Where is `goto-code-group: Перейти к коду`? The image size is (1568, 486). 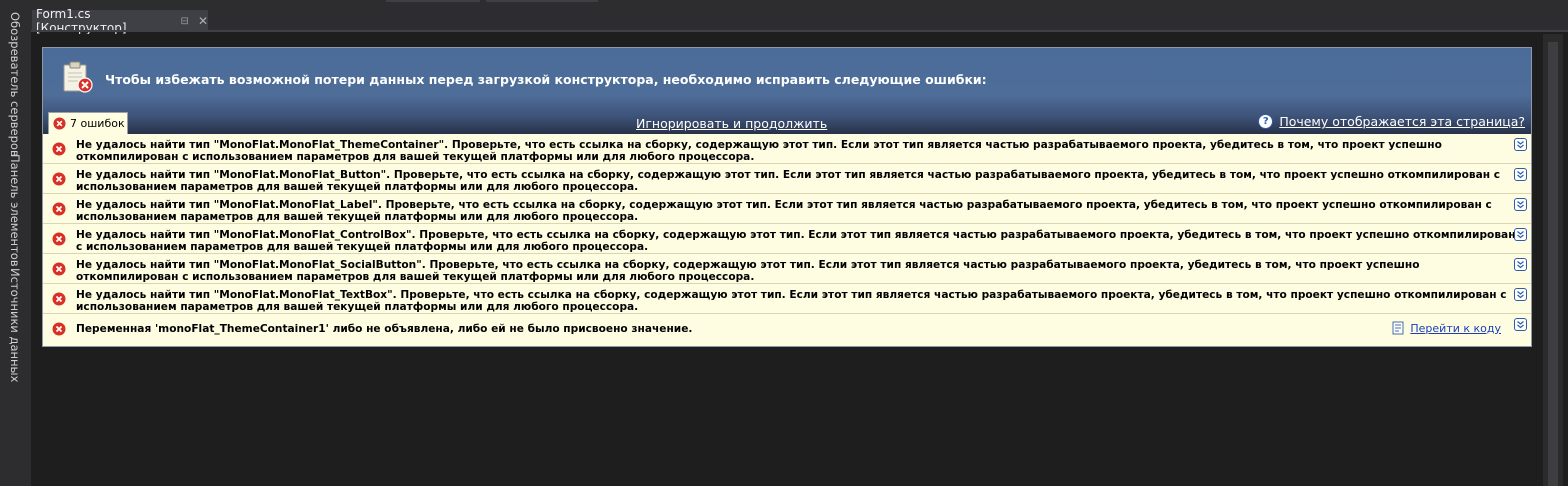 goto-code-group: Перейти к коду is located at coordinates (1446, 328).